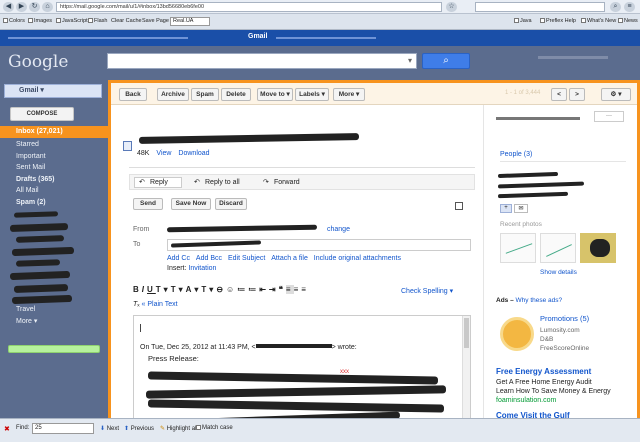 This screenshot has width=640, height=442. What do you see at coordinates (338, 229) in the screenshot?
I see `change-link: change` at bounding box center [338, 229].